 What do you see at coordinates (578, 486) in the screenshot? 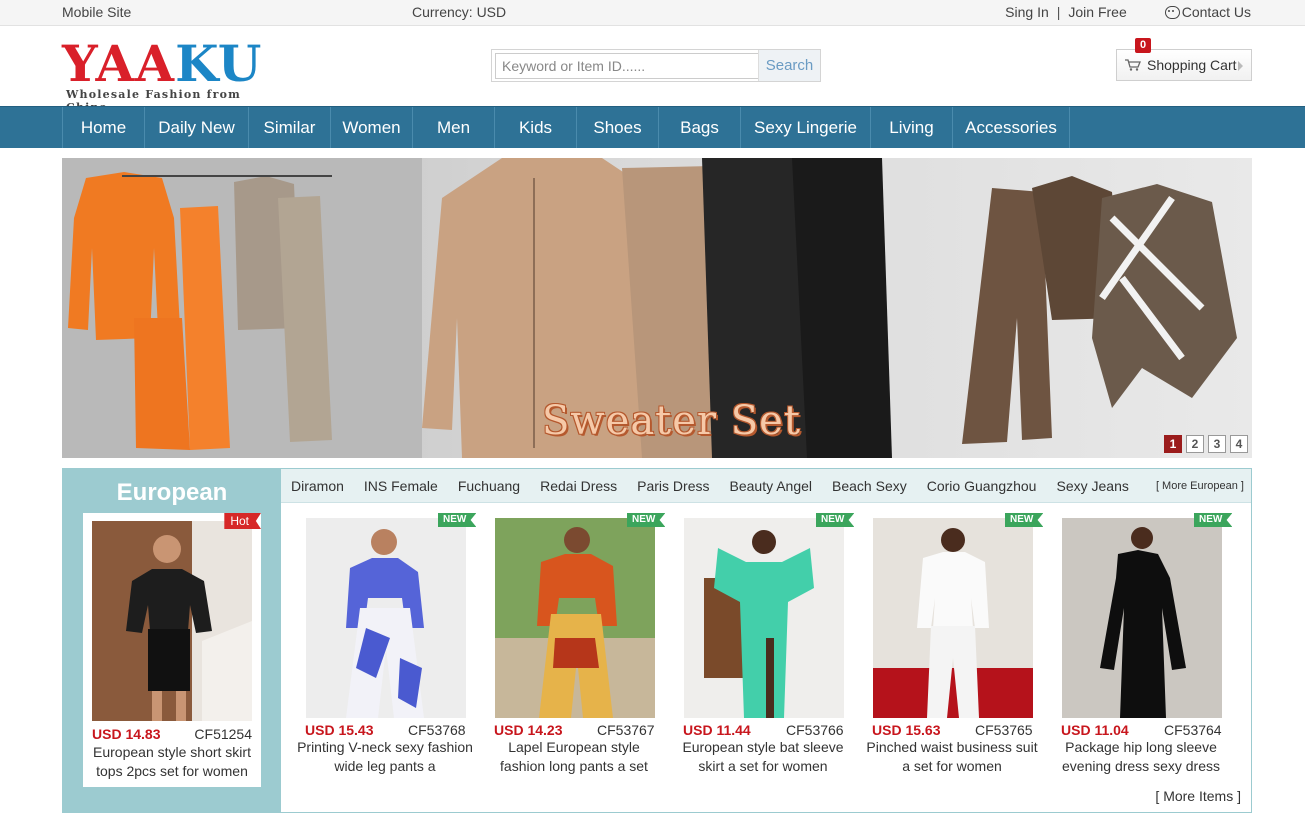
I see `tab-redai-dress: Redai Dress` at bounding box center [578, 486].